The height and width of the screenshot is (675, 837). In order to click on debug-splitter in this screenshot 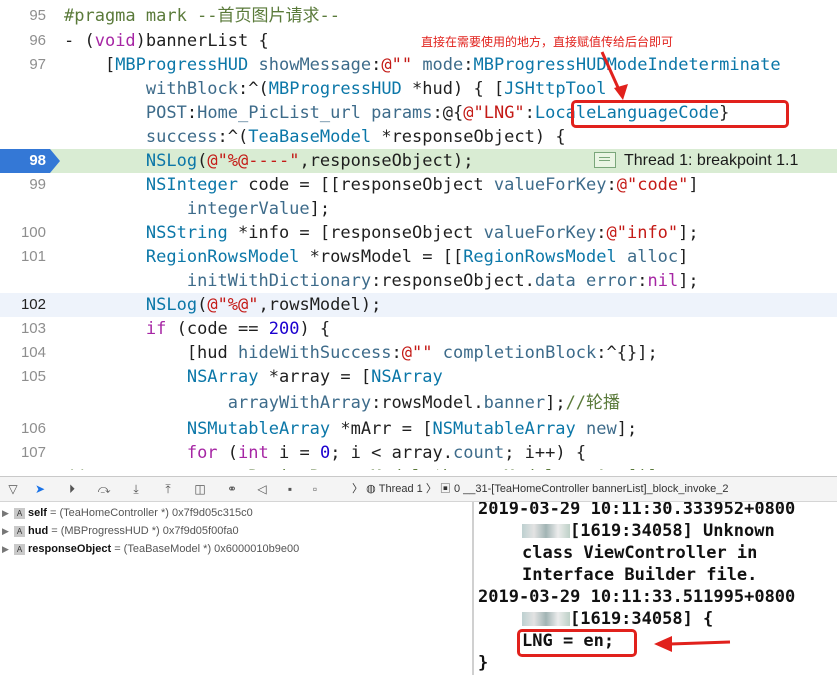, I will do `click(473, 588)`.